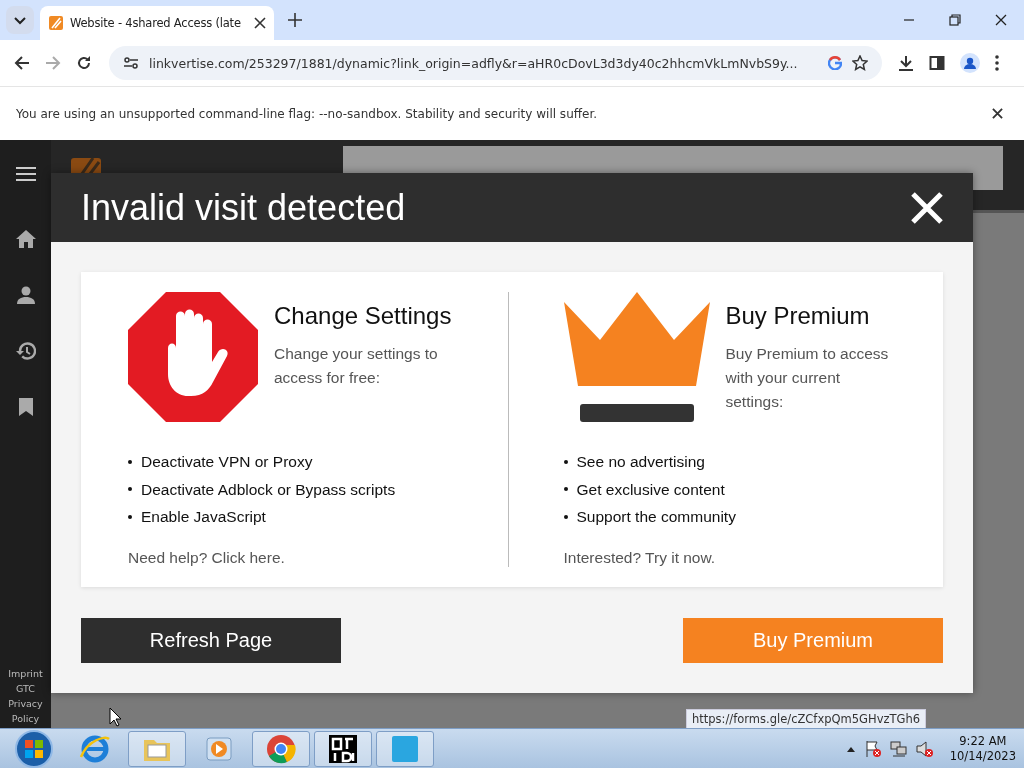 The height and width of the screenshot is (768, 1024). I want to click on chrome-icon, so click(281, 748).